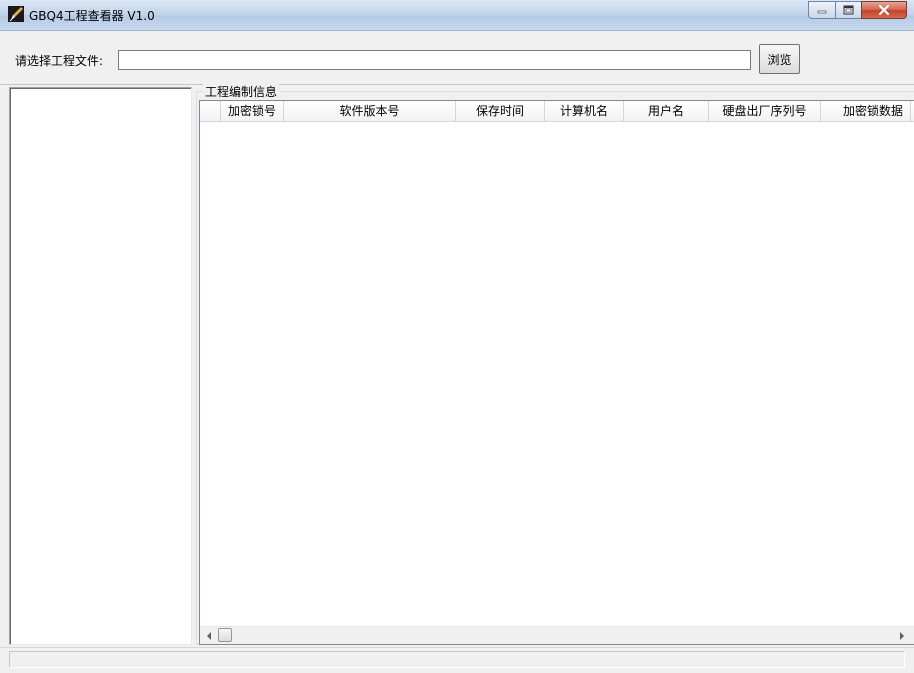  I want to click on close-icon, so click(884, 10).